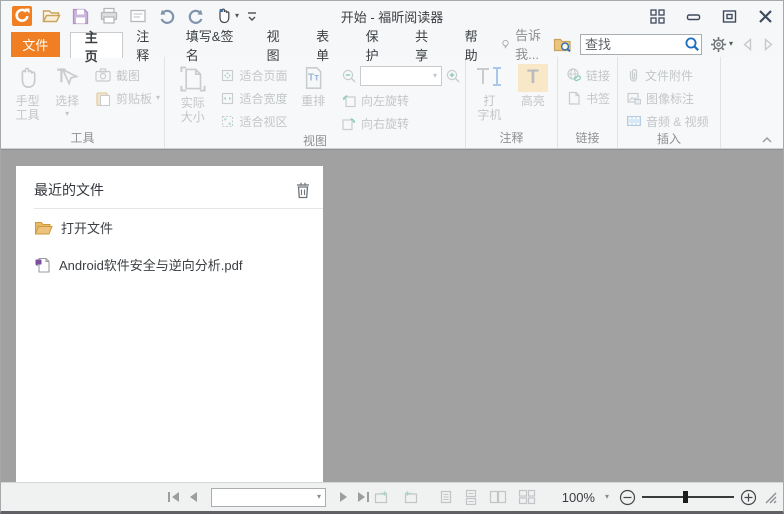 Image resolution: width=784 pixels, height=514 pixels. What do you see at coordinates (167, 16) in the screenshot?
I see `undo-icon` at bounding box center [167, 16].